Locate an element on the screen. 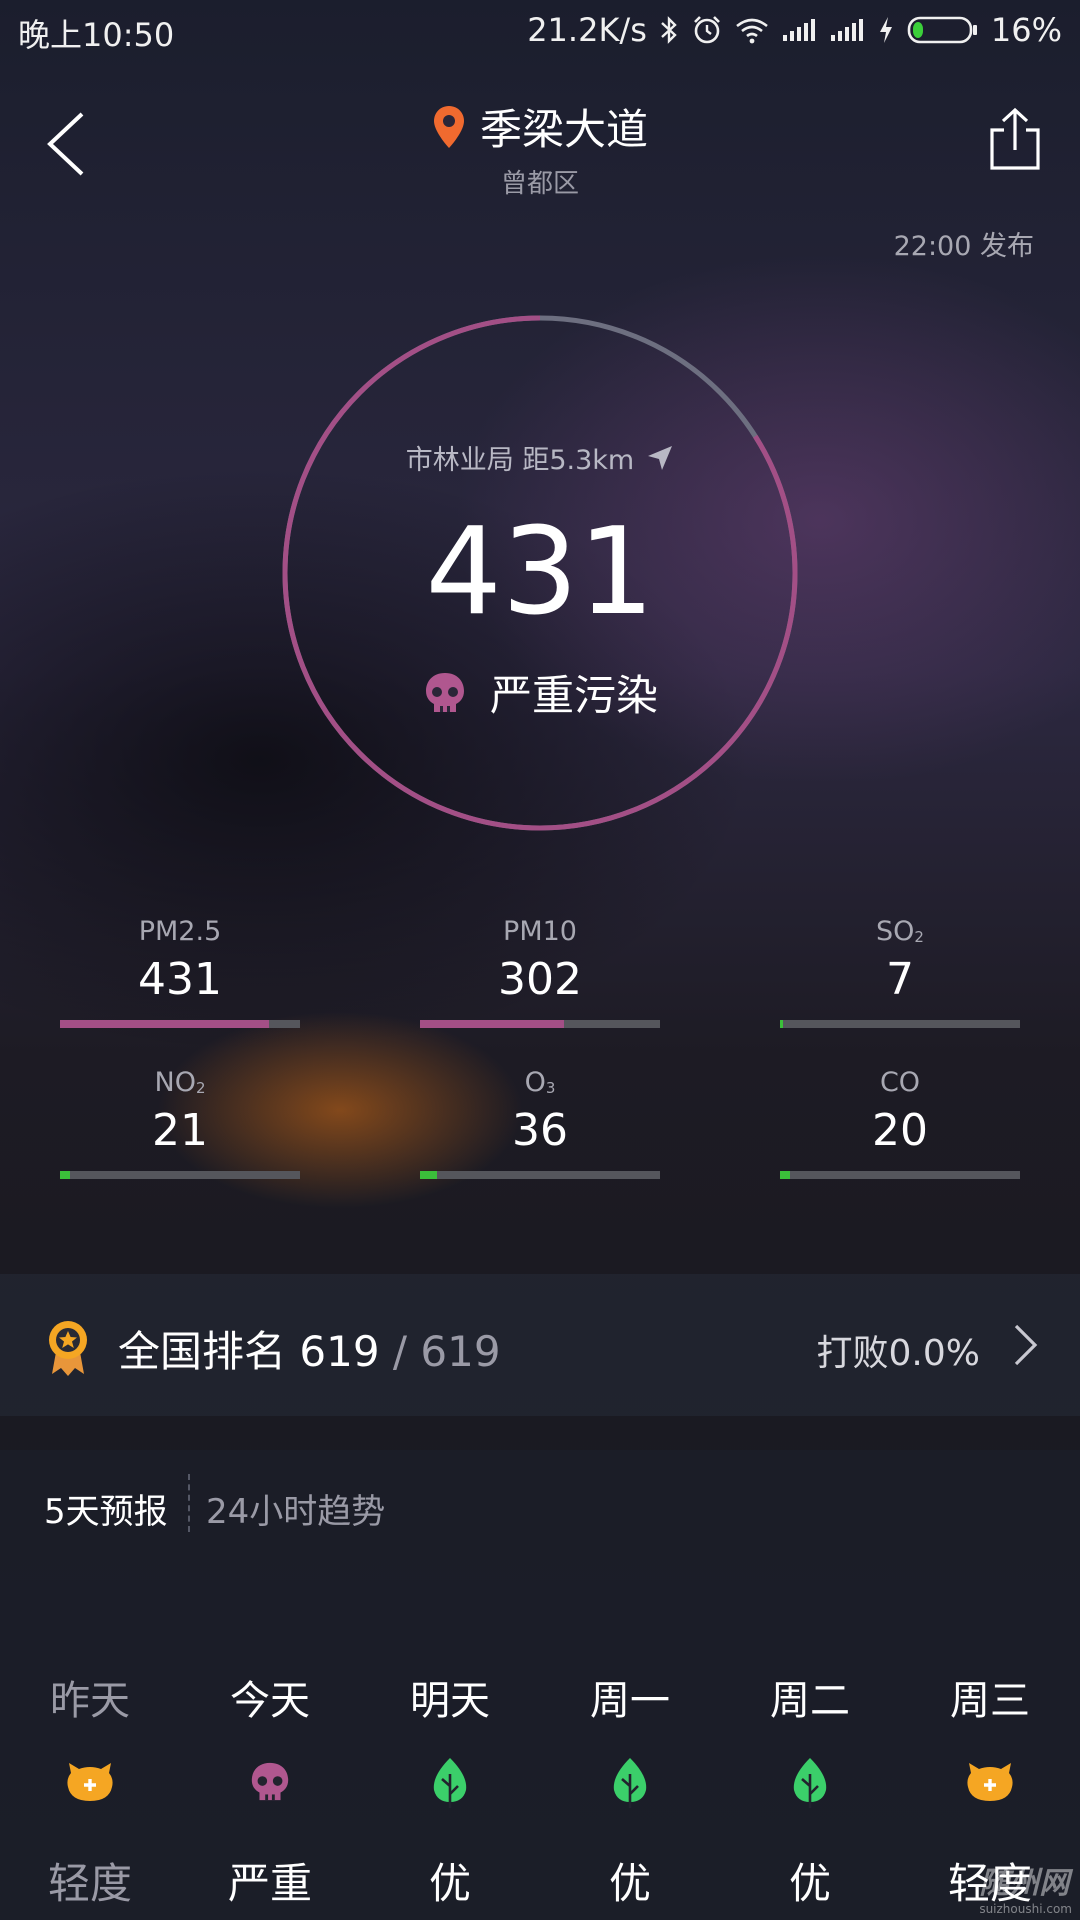 This screenshot has width=1080, height=1920. alarm-icon is located at coordinates (707, 30).